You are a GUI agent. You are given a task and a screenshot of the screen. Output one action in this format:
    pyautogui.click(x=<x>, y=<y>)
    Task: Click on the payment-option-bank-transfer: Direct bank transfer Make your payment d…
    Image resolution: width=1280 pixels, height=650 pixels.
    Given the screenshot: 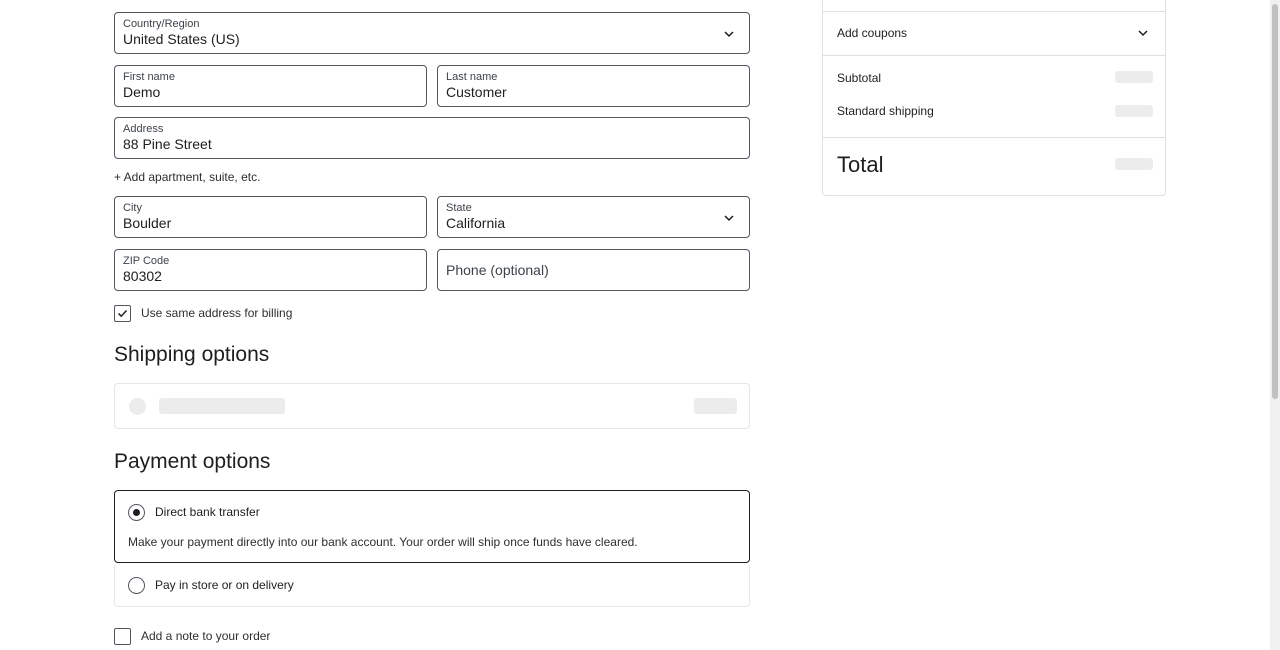 What is the action you would take?
    pyautogui.click(x=432, y=526)
    